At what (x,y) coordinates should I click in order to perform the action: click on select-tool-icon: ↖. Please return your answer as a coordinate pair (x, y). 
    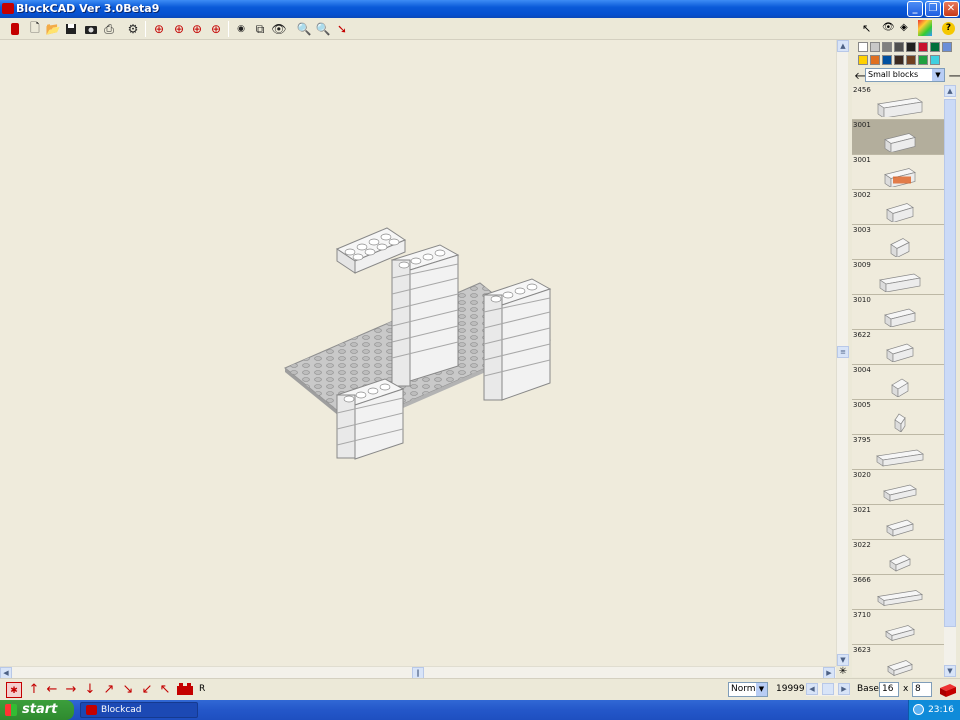
    Looking at the image, I should click on (866, 28).